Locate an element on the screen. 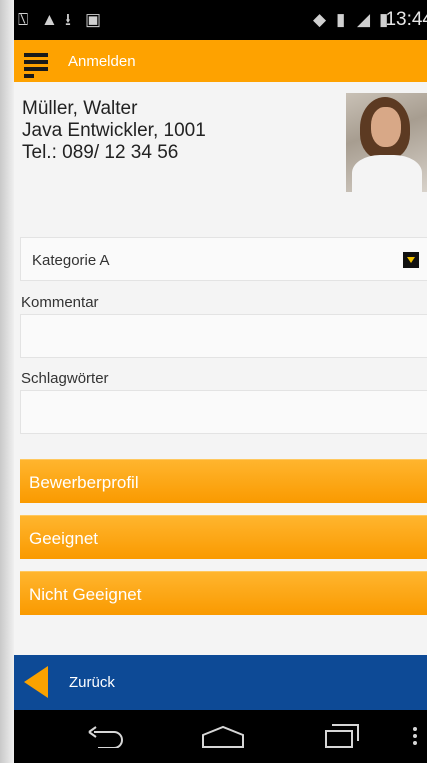 The height and width of the screenshot is (763, 427). usb-icon: ⍂ is located at coordinates (23, 19).